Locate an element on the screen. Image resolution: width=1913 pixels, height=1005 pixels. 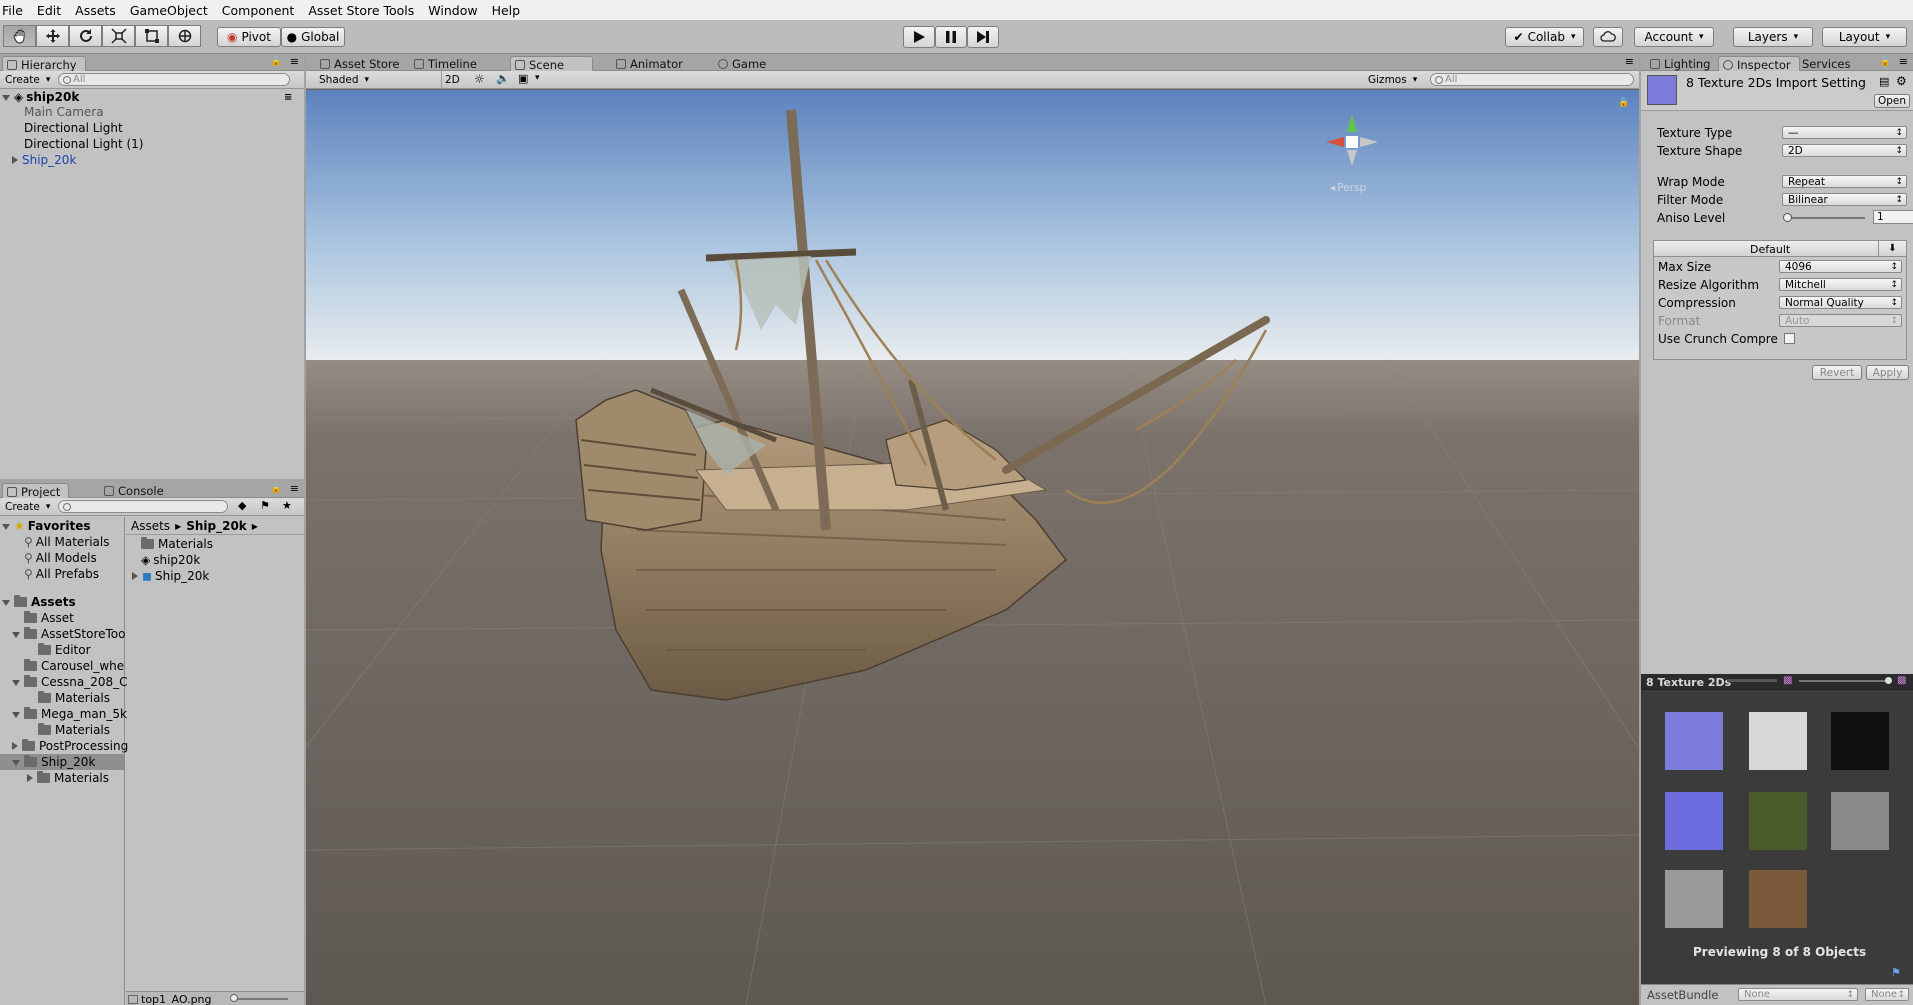
menu-component: Component is located at coordinates (258, 10).